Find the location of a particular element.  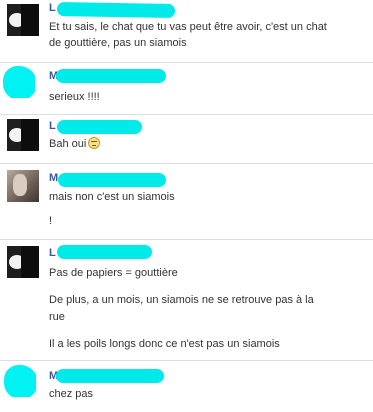

message-line: Pas de papiers = gouttière is located at coordinates (113, 273).